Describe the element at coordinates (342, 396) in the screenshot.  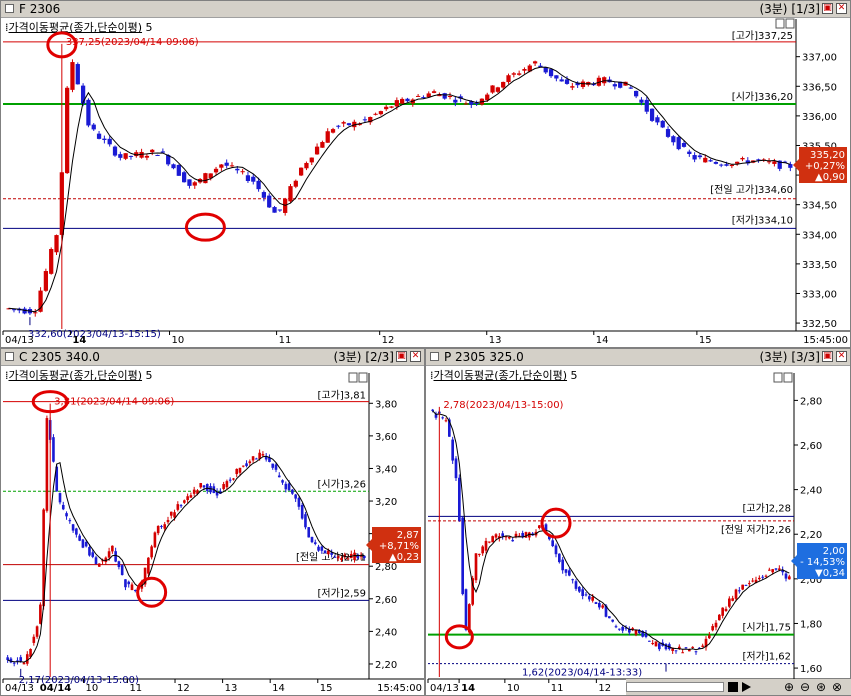
I see `level-label-high: [고가]3,81` at that location.